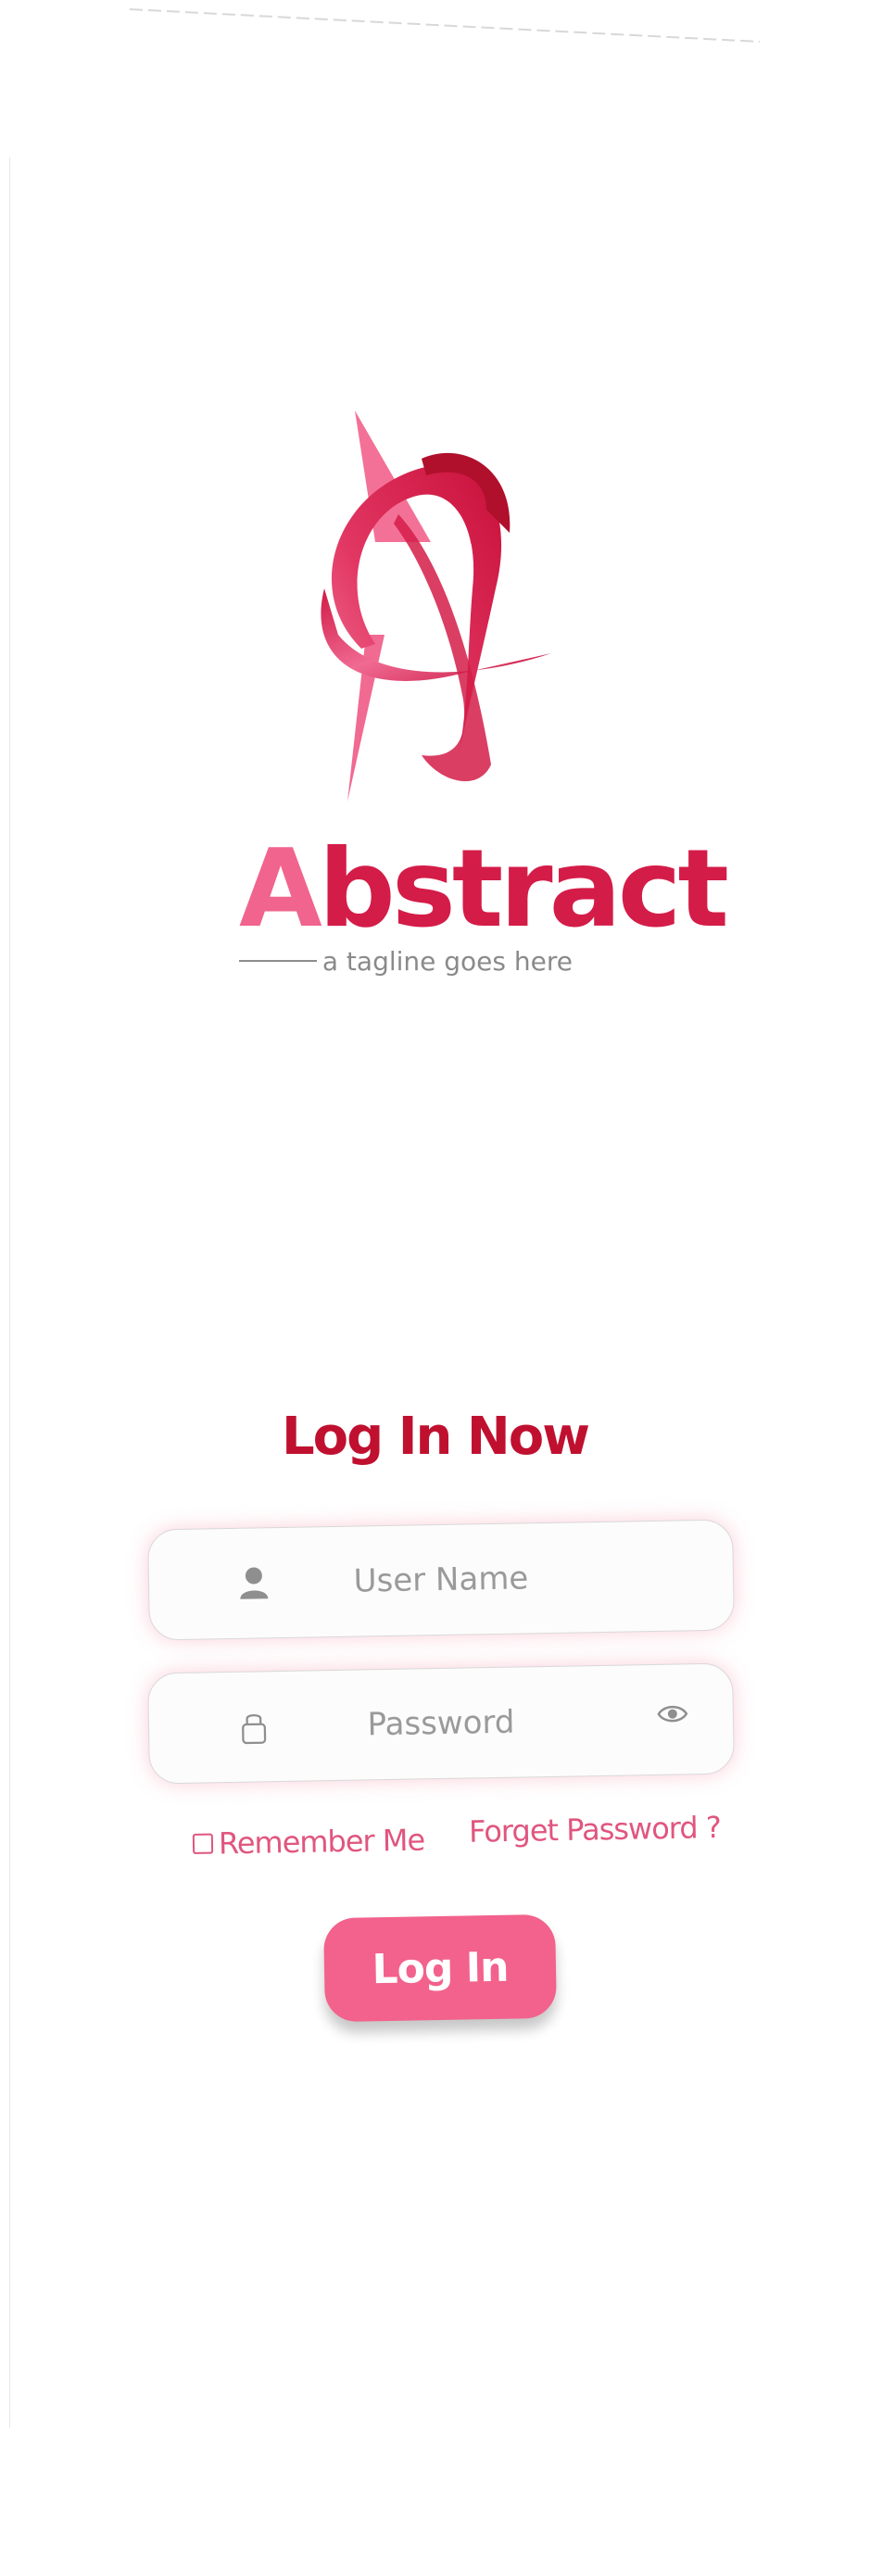  I want to click on brand-initial: A, so click(280, 889).